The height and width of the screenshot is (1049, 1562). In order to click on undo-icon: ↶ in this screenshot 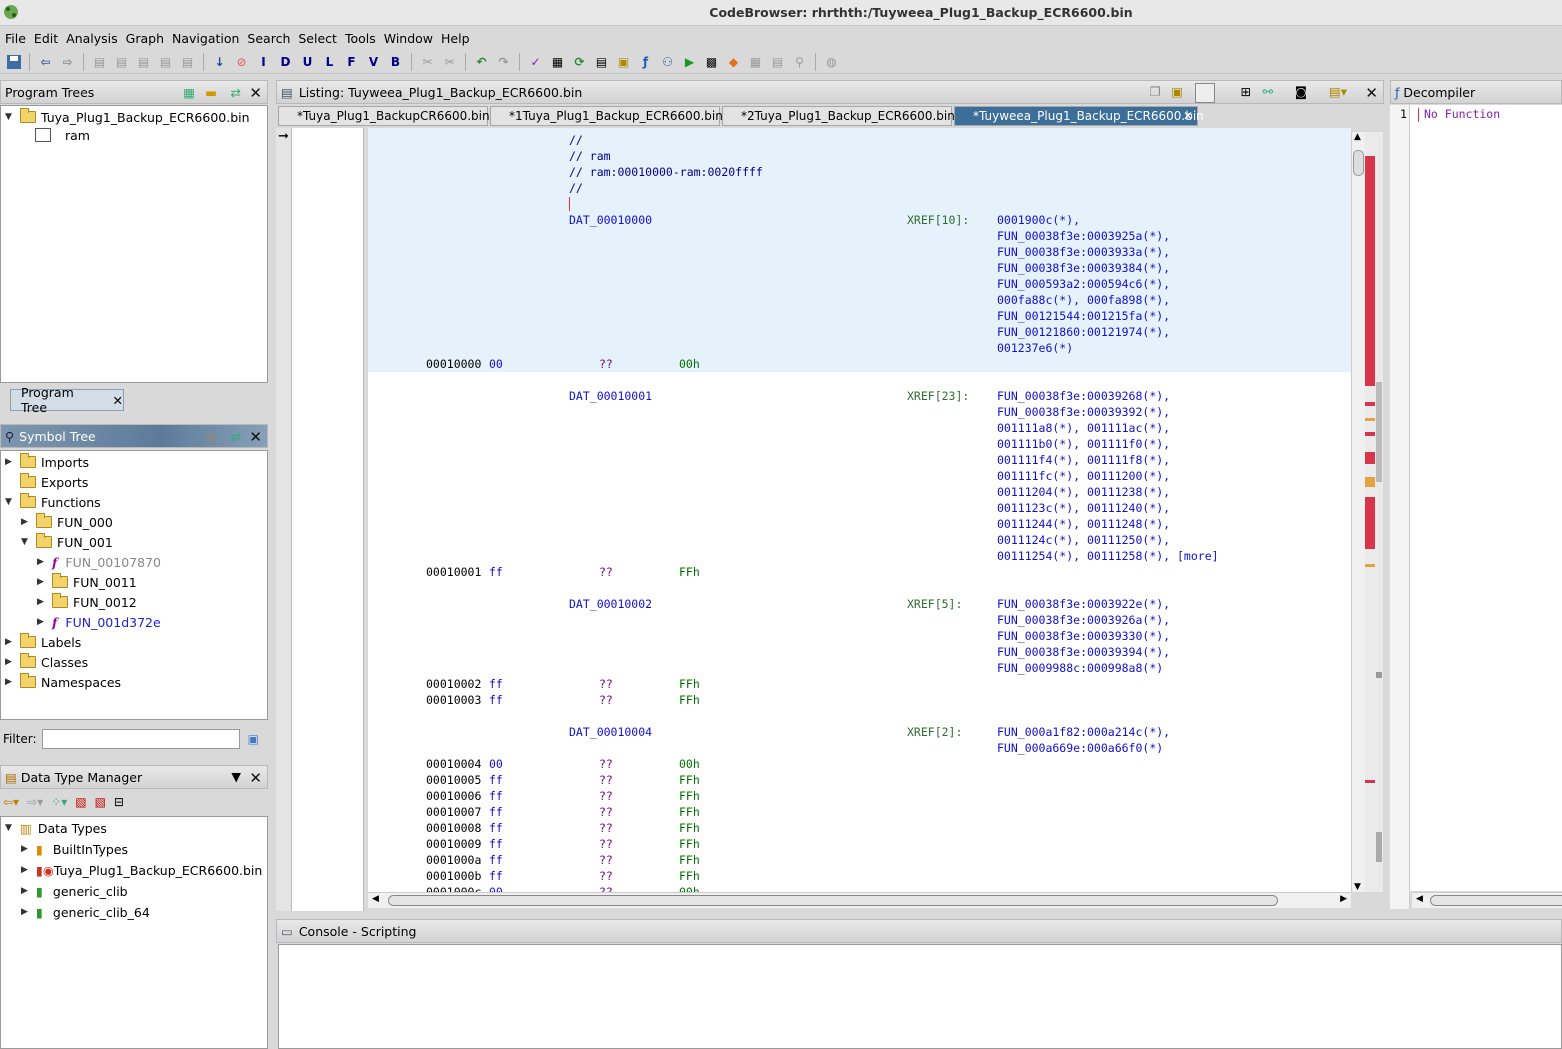, I will do `click(481, 62)`.